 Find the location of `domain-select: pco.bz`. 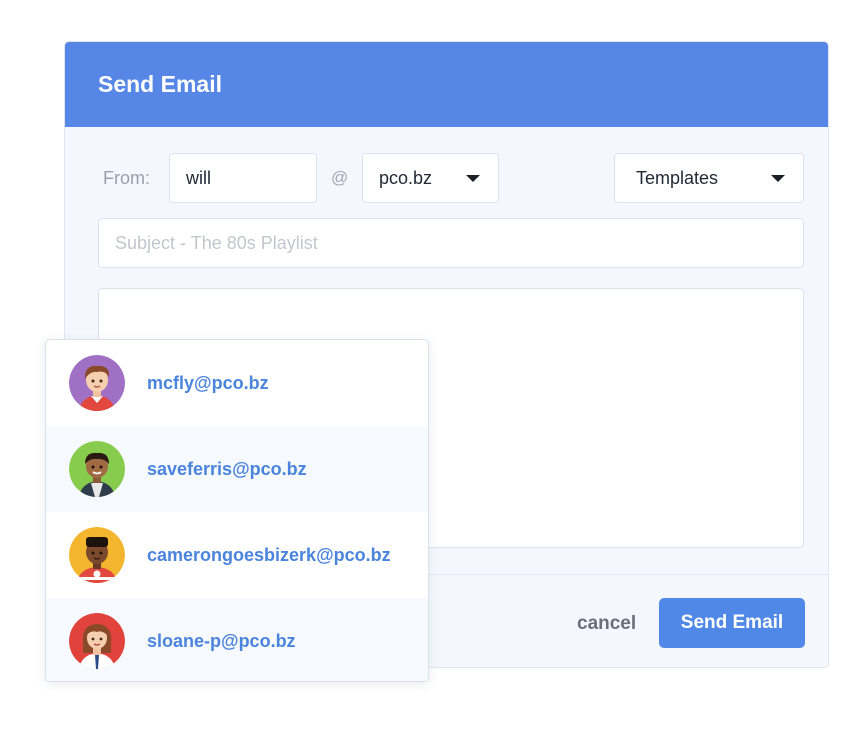

domain-select: pco.bz is located at coordinates (430, 178).